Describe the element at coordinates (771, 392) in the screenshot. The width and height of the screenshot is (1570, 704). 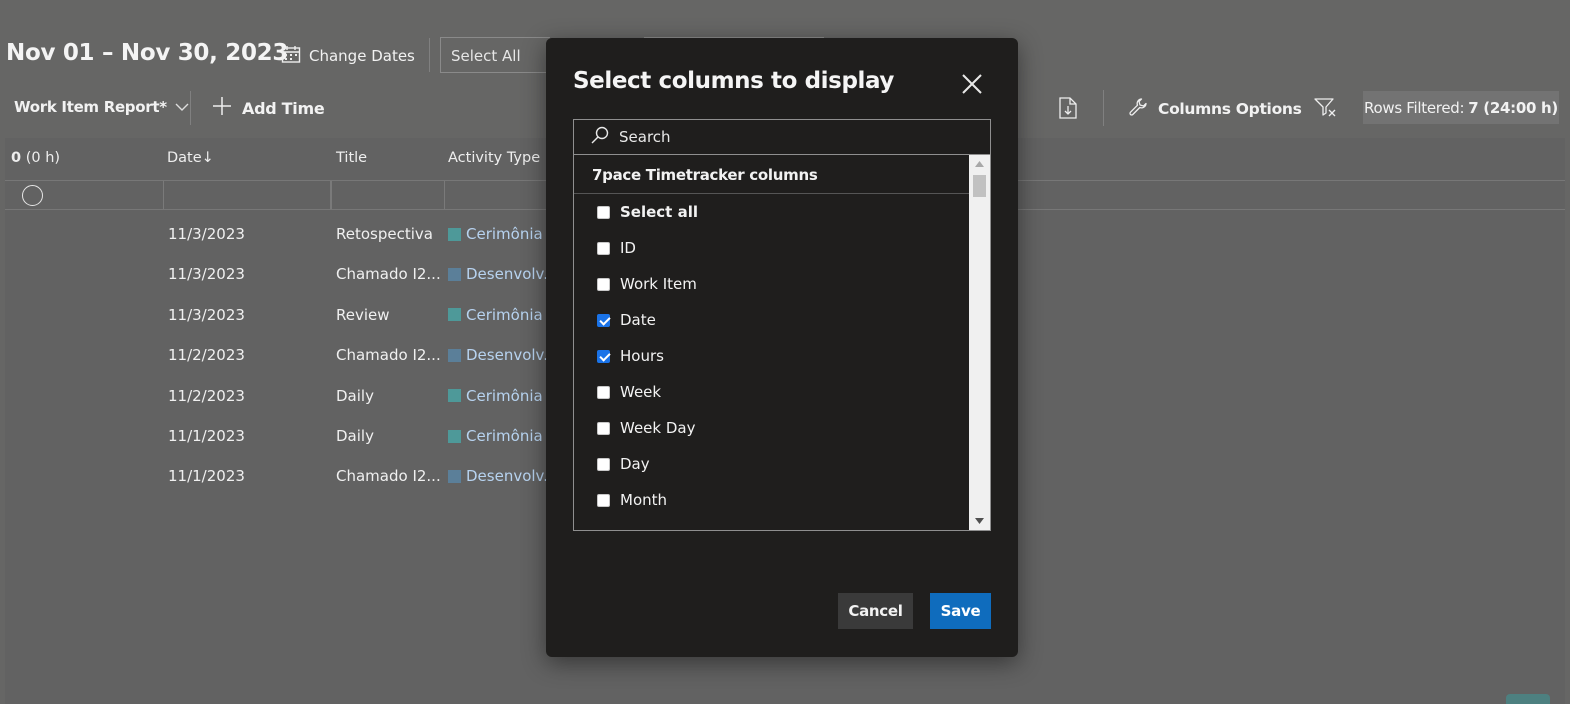
I see `column-option-week: Week` at that location.